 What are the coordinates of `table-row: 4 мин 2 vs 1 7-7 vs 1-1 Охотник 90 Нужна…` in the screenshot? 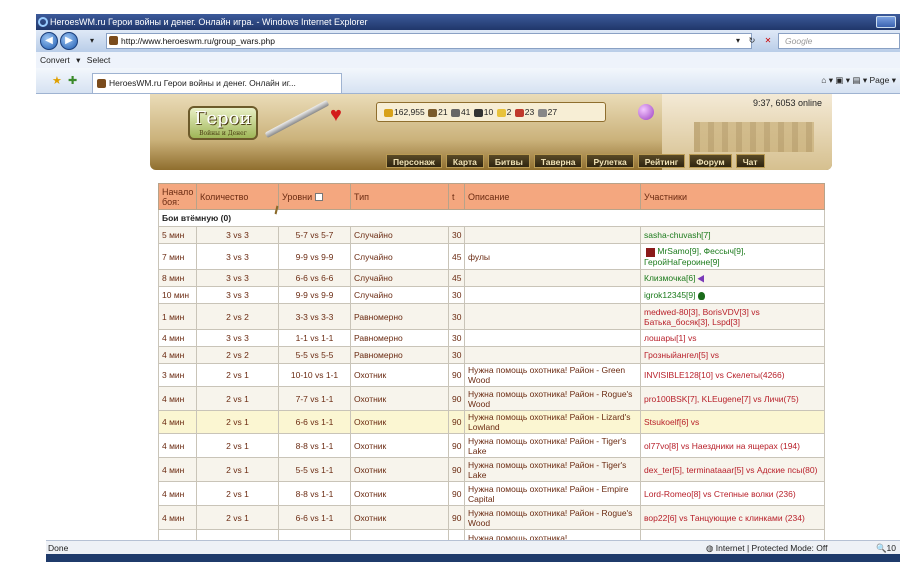 It's located at (491, 398).